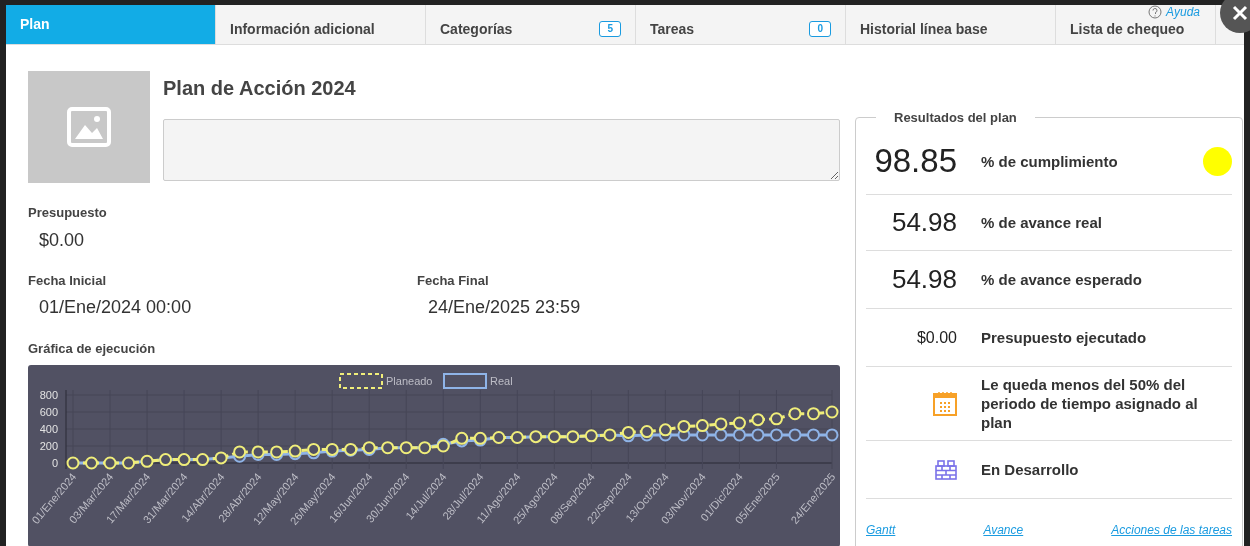  Describe the element at coordinates (820, 28) in the screenshot. I see `count-badge: 0` at that location.